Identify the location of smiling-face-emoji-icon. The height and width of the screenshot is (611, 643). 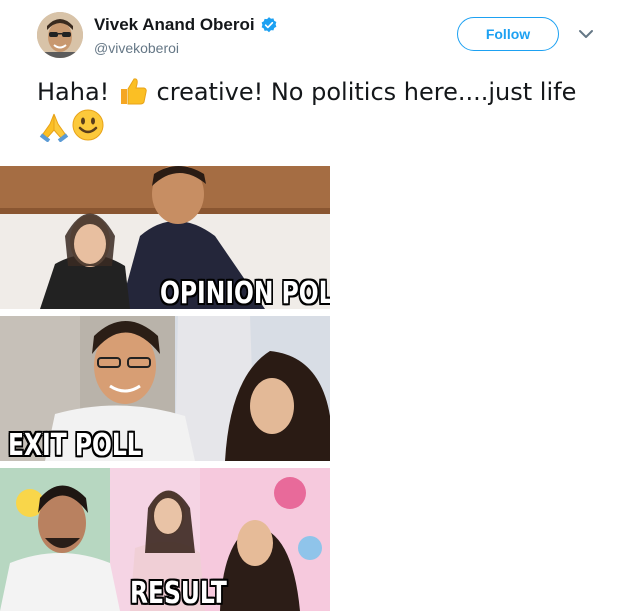
(88, 125).